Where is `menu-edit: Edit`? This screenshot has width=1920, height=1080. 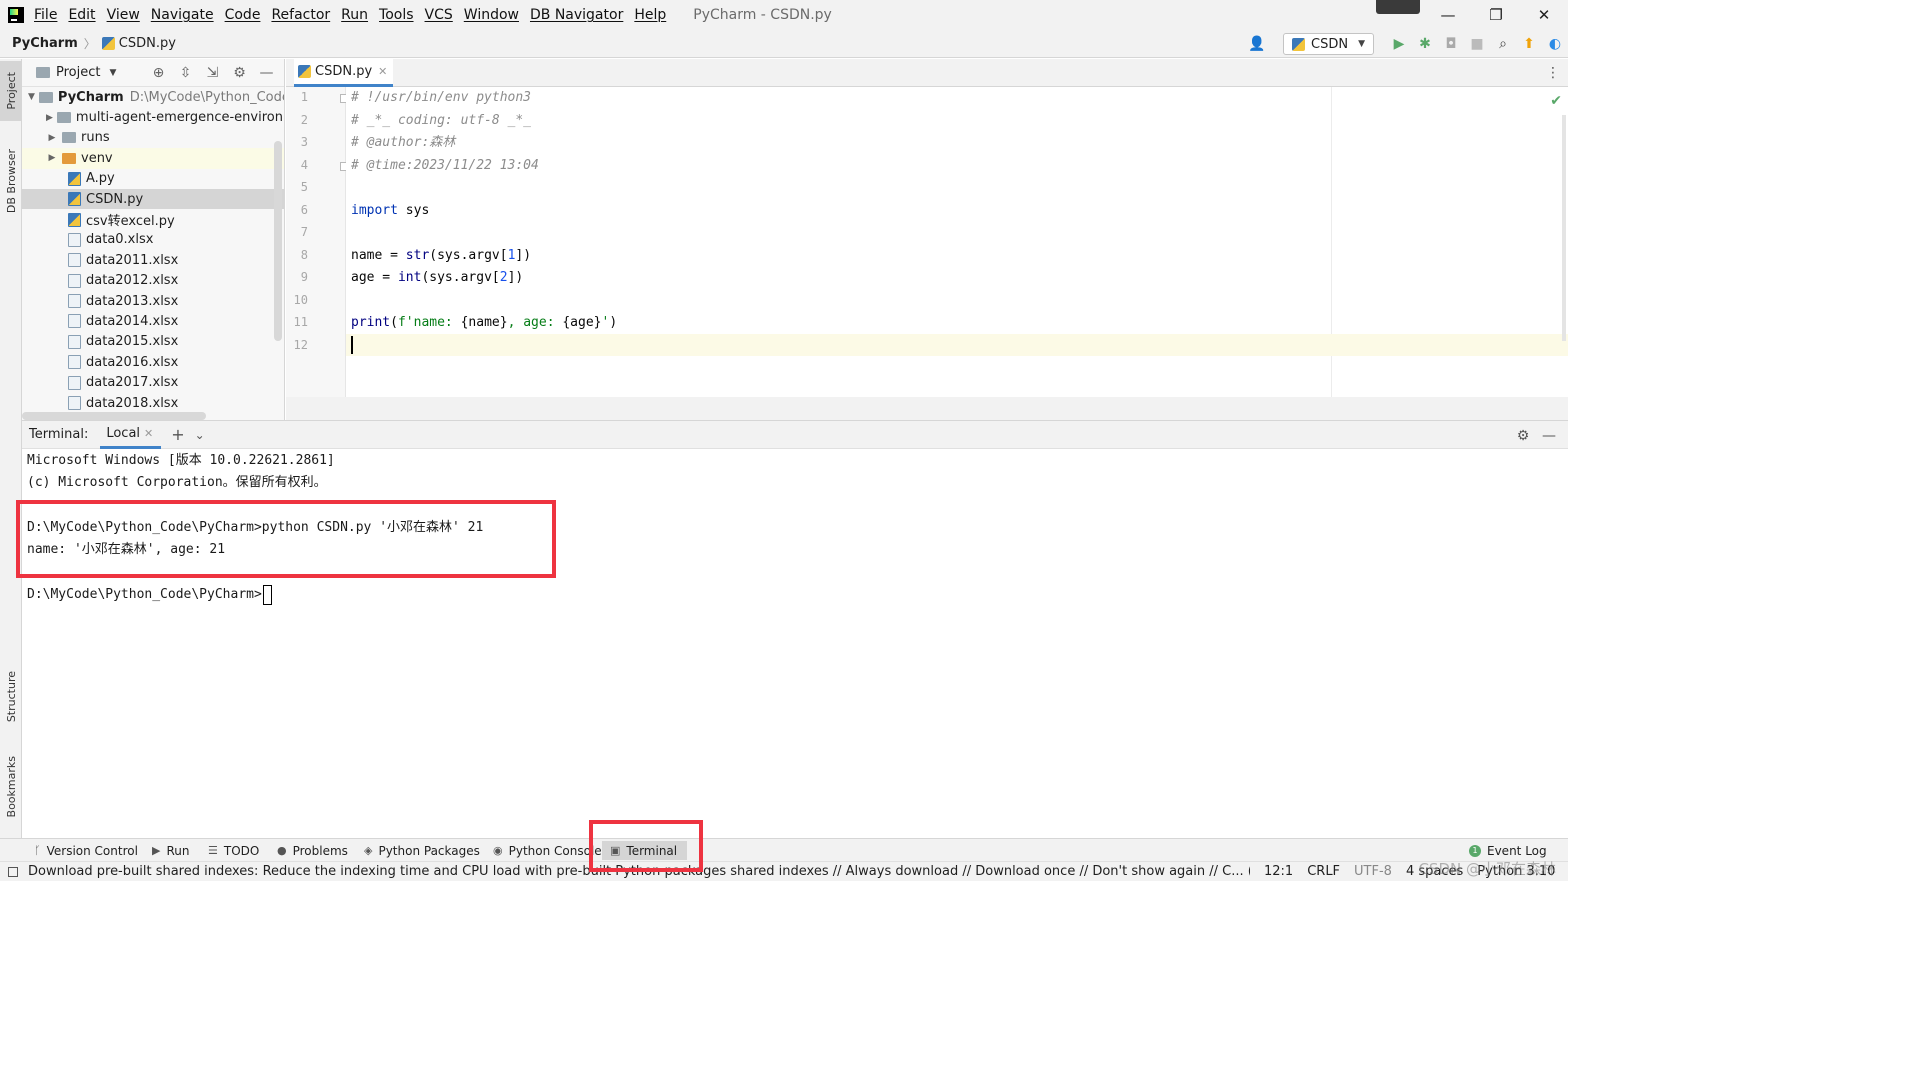
menu-edit: Edit is located at coordinates (81, 15).